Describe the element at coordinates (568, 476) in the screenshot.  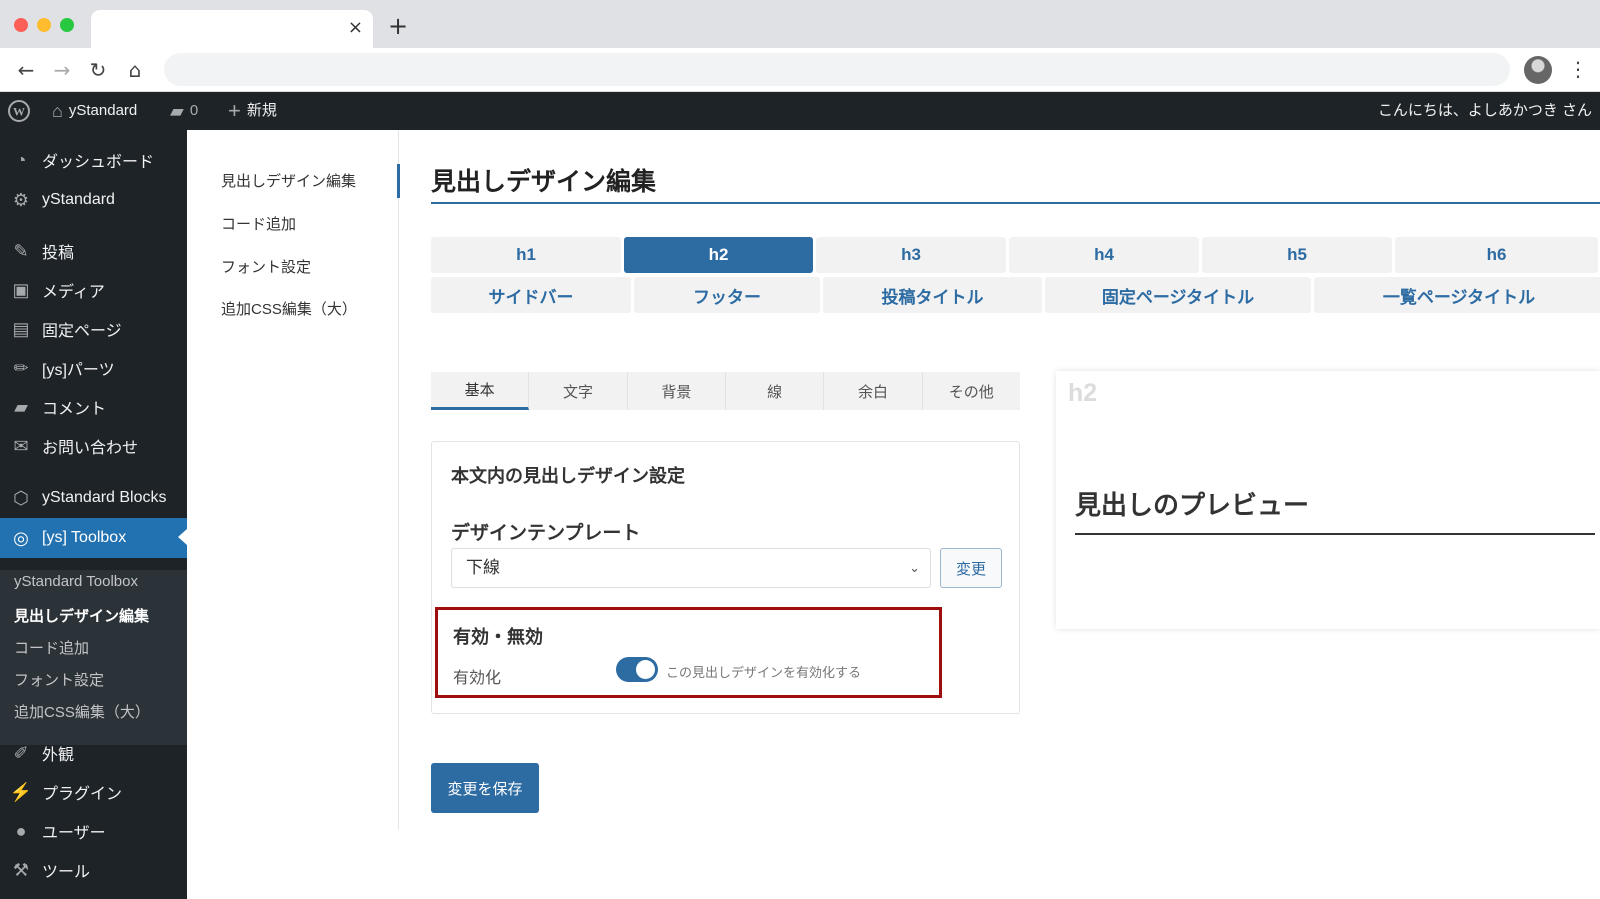
I see `panel-title: 本文内の見出しデザイン設定` at that location.